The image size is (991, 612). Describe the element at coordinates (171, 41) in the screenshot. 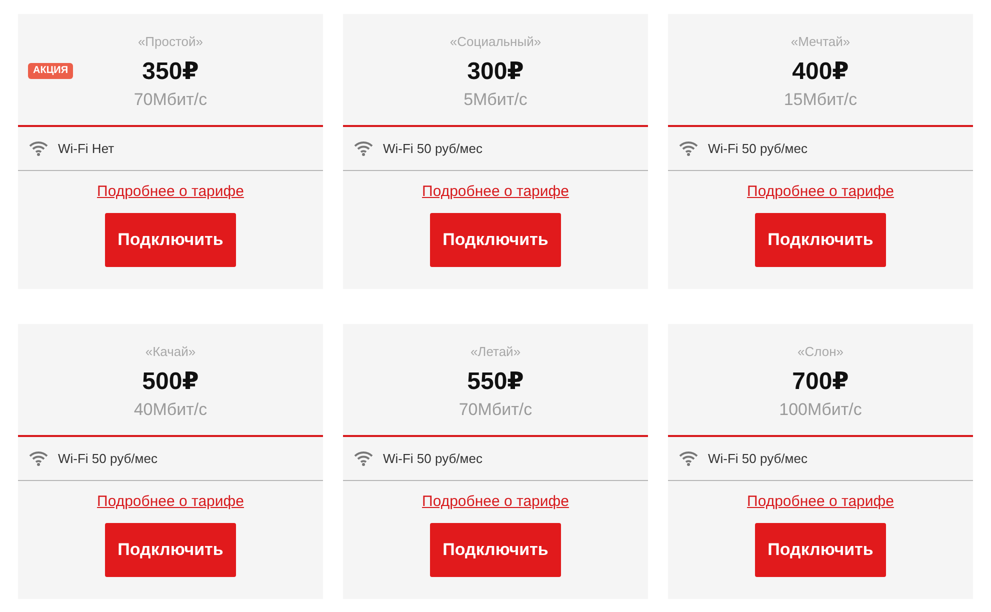

I see `tariff-name: «Простой»` at that location.